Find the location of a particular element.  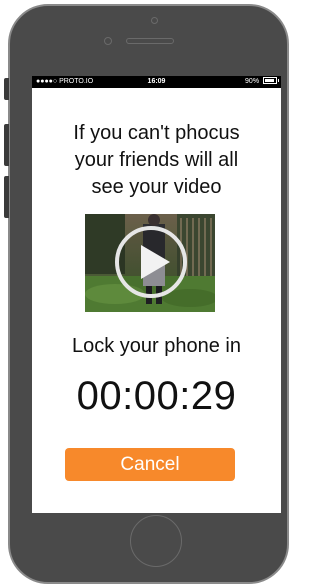

status-bar: ●●●●○ PROTO.IO 16:09 90% is located at coordinates (156, 82).